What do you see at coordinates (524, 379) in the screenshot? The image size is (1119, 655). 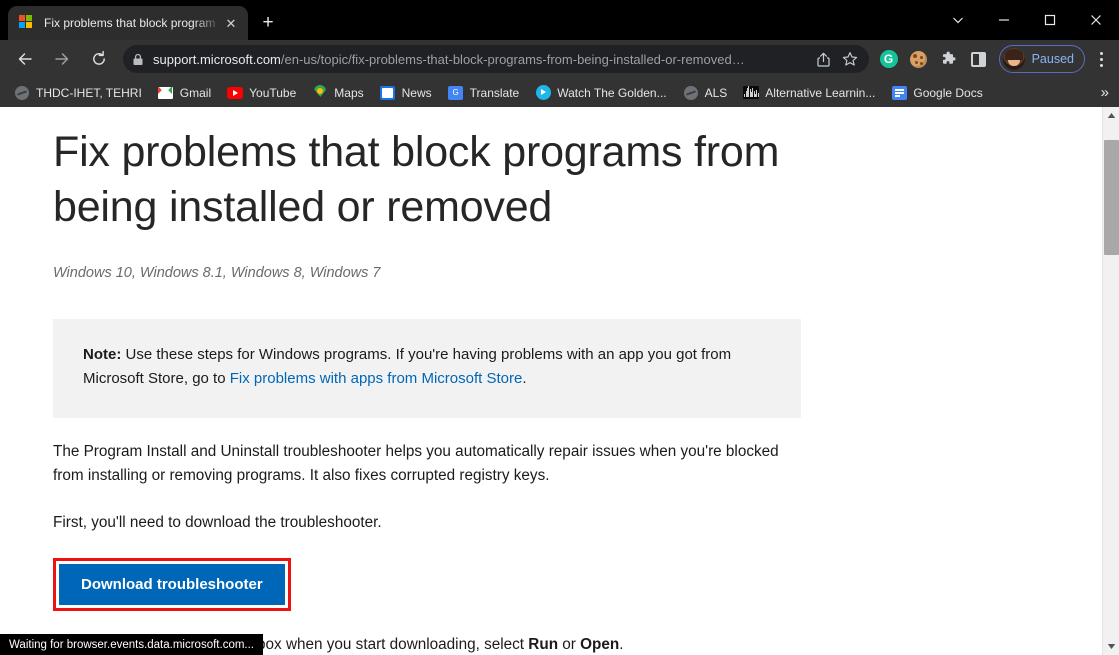 I see `note-body-after: .` at bounding box center [524, 379].